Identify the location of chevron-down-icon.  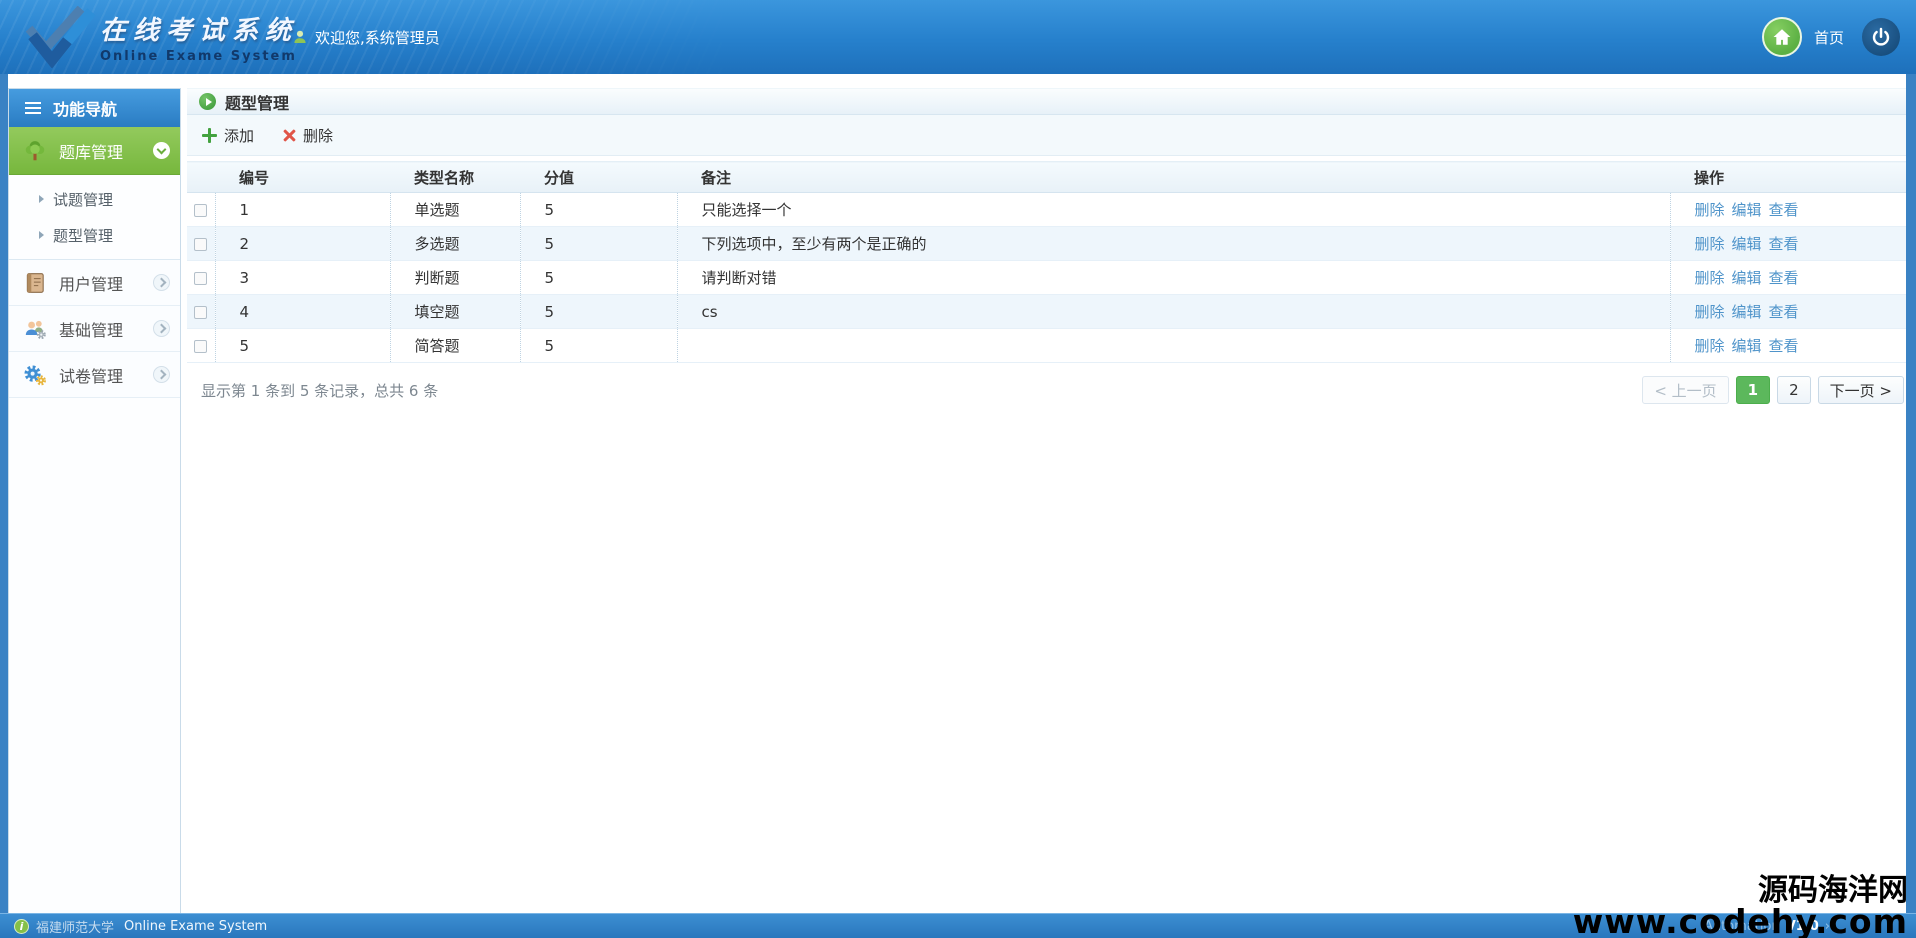
(161, 150).